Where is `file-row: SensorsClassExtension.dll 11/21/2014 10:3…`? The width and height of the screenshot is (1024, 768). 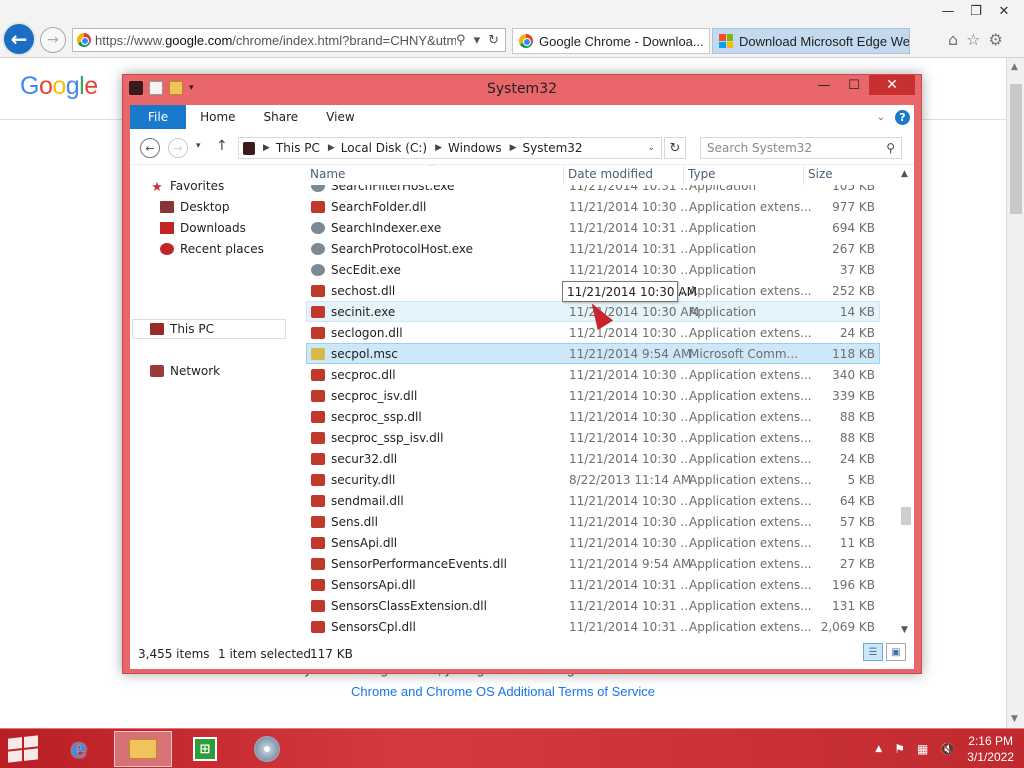
file-row: SensorsClassExtension.dll 11/21/2014 10:3… is located at coordinates (593, 605).